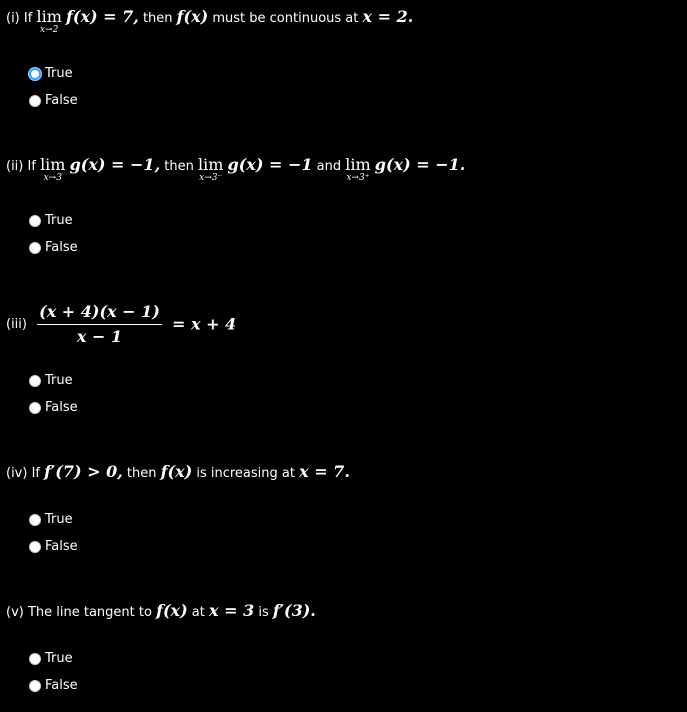  What do you see at coordinates (61, 247) in the screenshot?
I see `q2-false-label: False` at bounding box center [61, 247].